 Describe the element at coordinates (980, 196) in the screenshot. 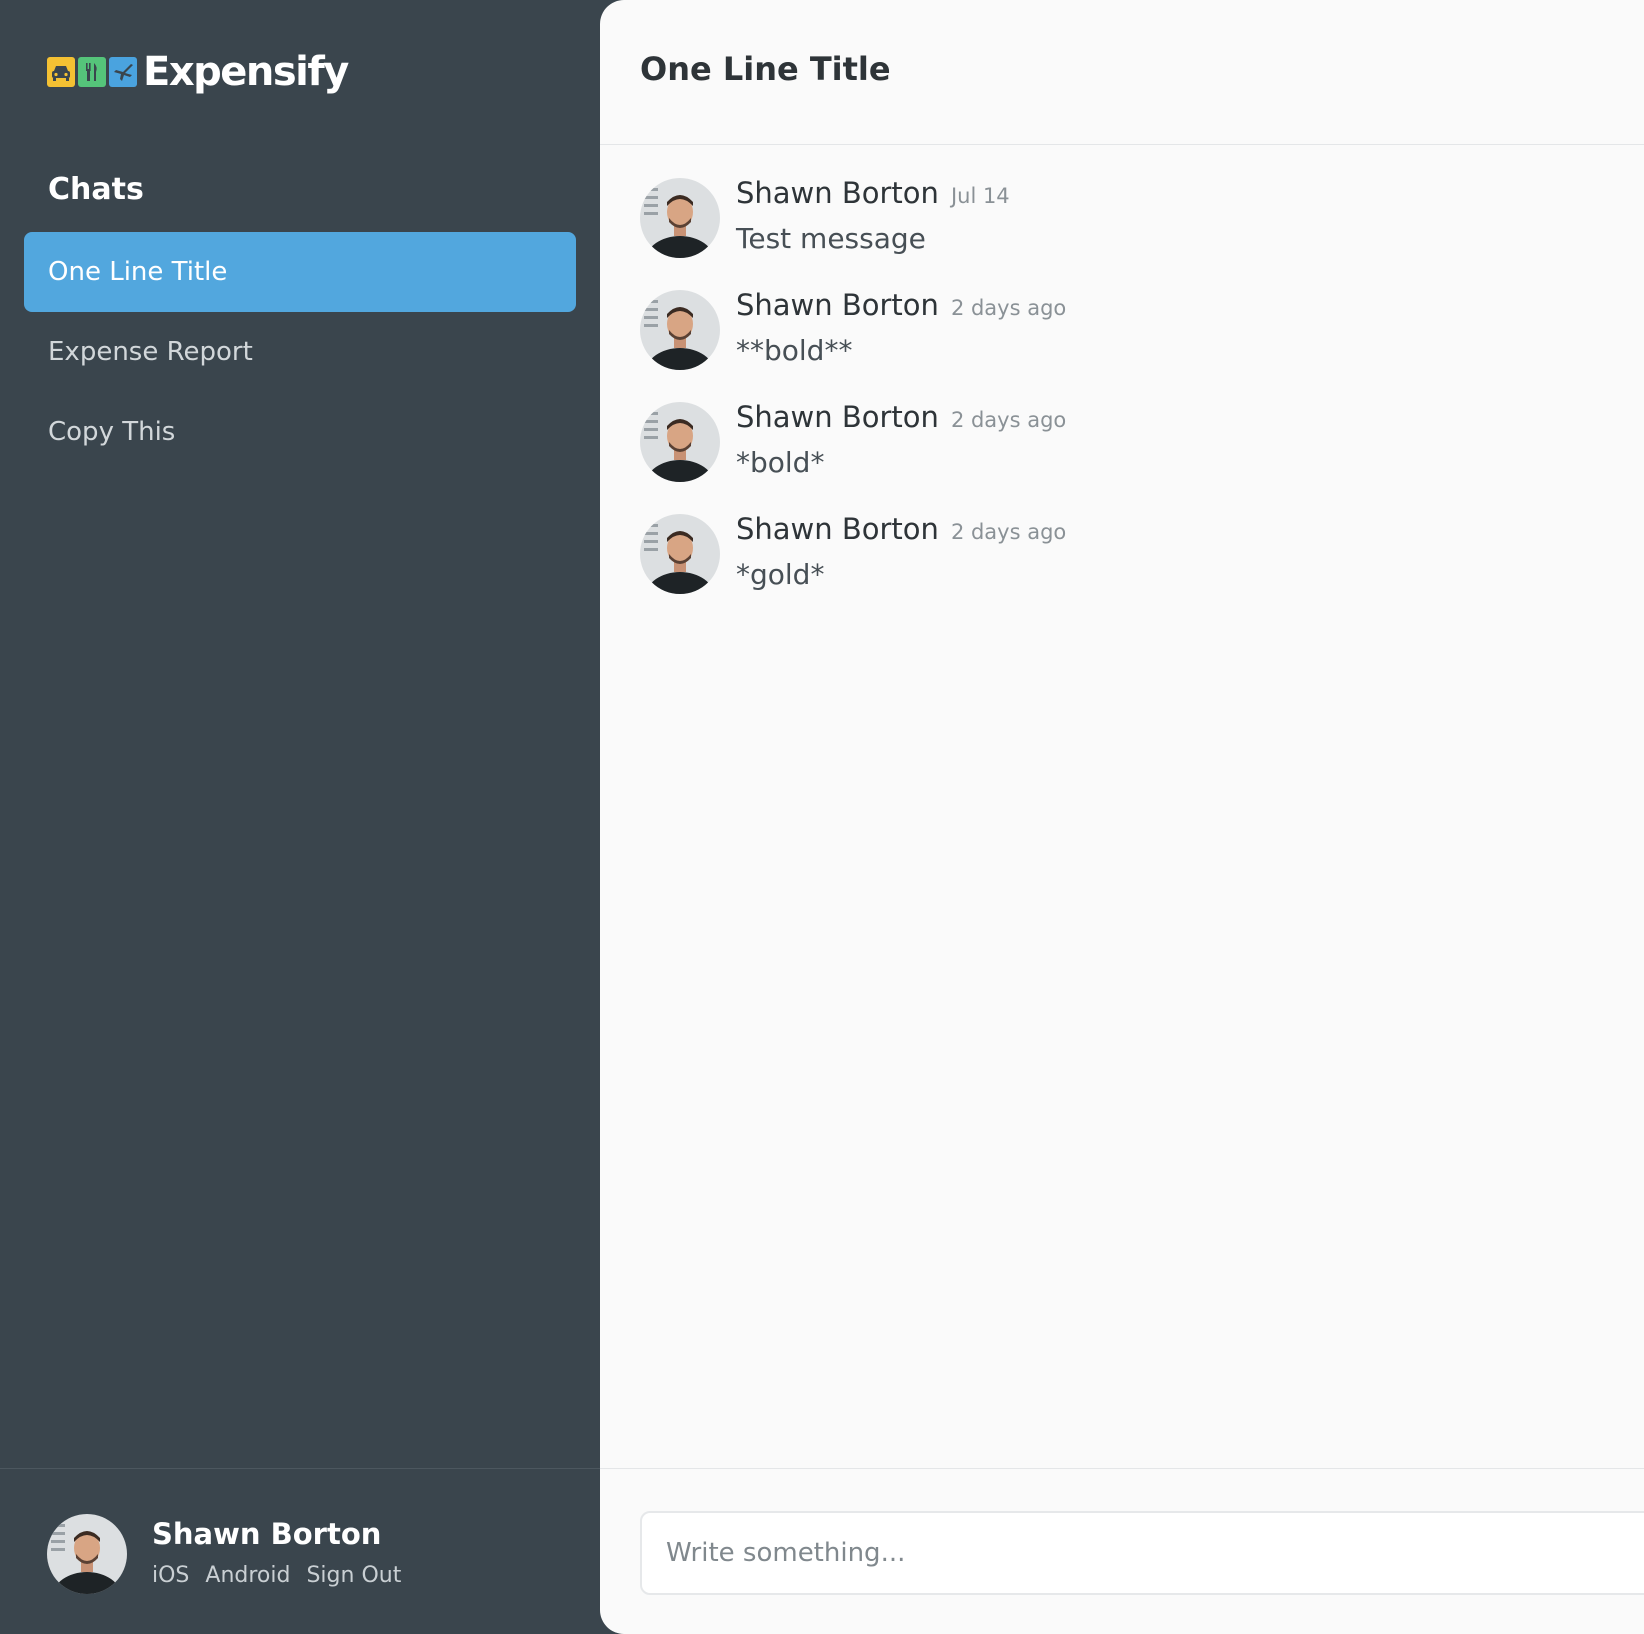

I see `message-timestamp: Jul 14` at that location.